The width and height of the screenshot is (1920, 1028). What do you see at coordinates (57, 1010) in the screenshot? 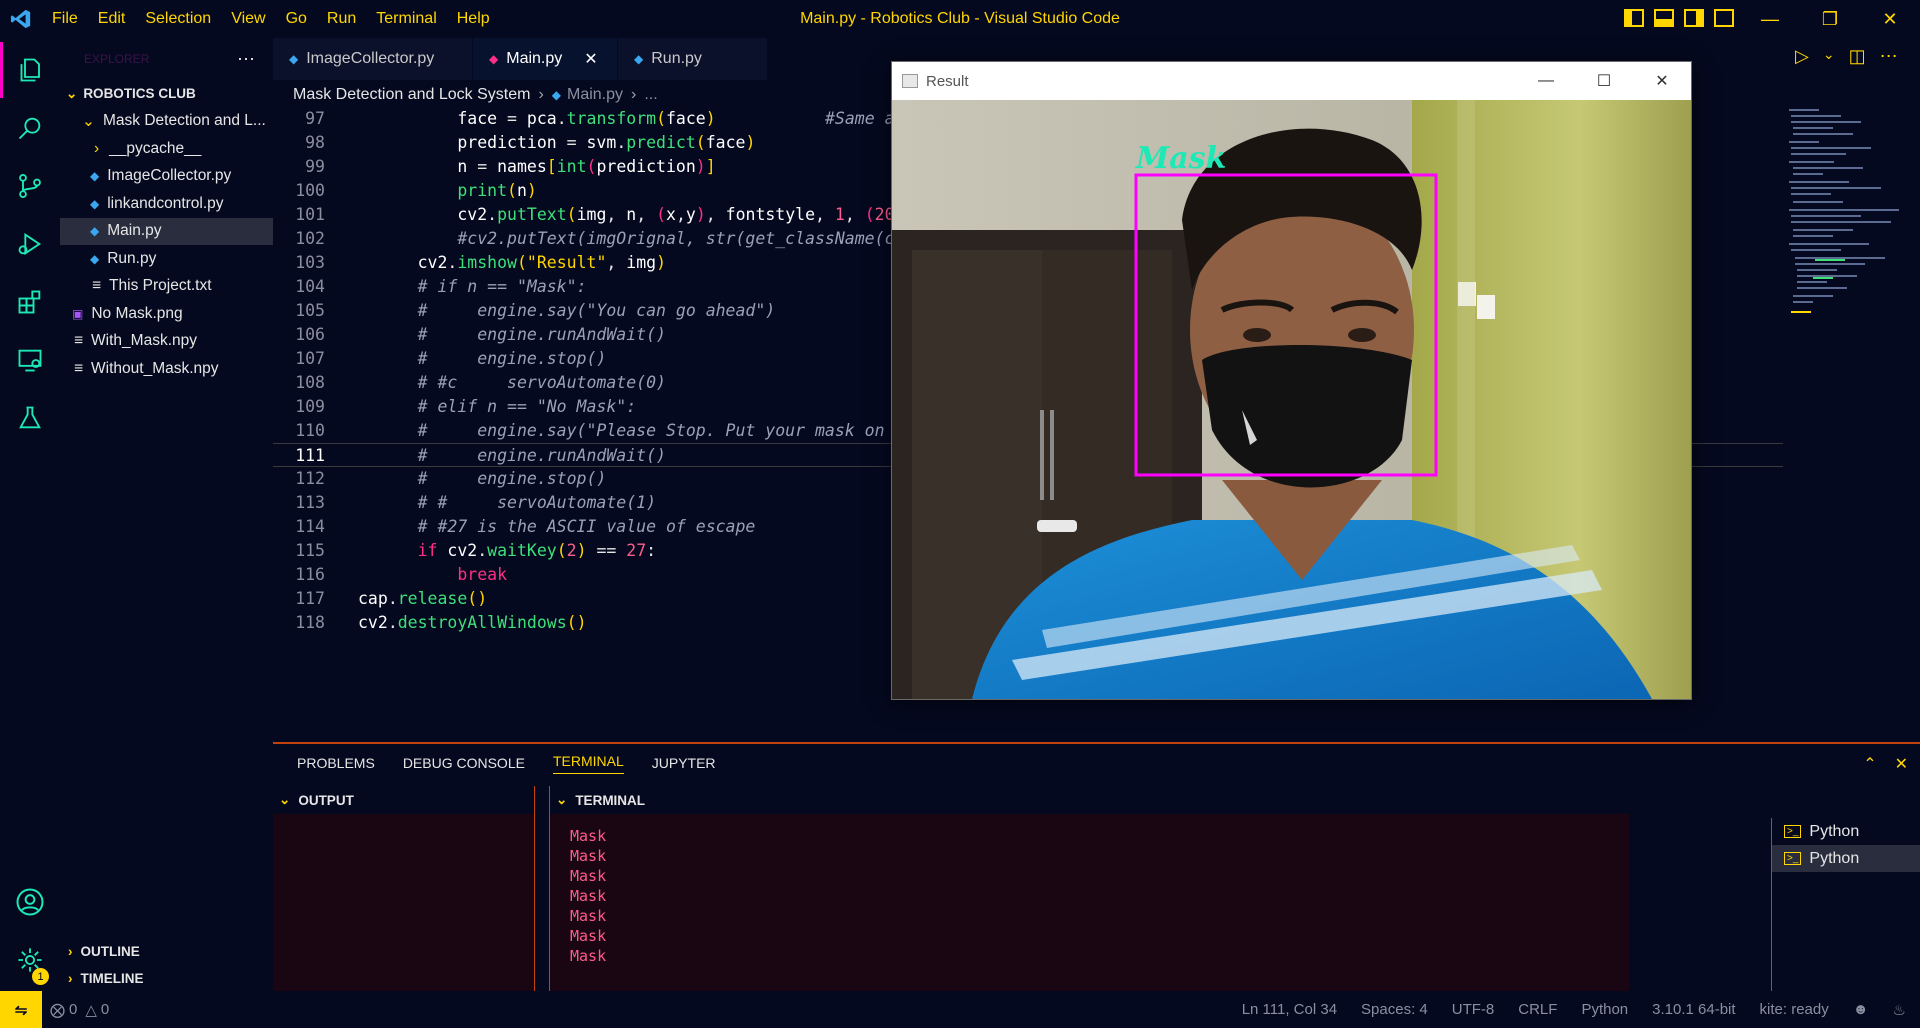
I see `errors-icon: ⨂` at bounding box center [57, 1010].